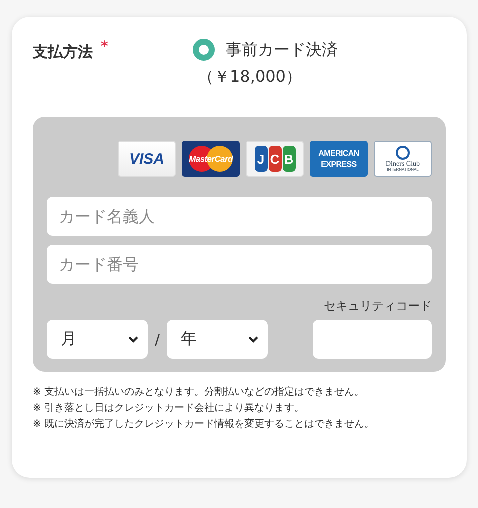 The width and height of the screenshot is (478, 508). I want to click on price-text: （￥18,000）, so click(250, 77).